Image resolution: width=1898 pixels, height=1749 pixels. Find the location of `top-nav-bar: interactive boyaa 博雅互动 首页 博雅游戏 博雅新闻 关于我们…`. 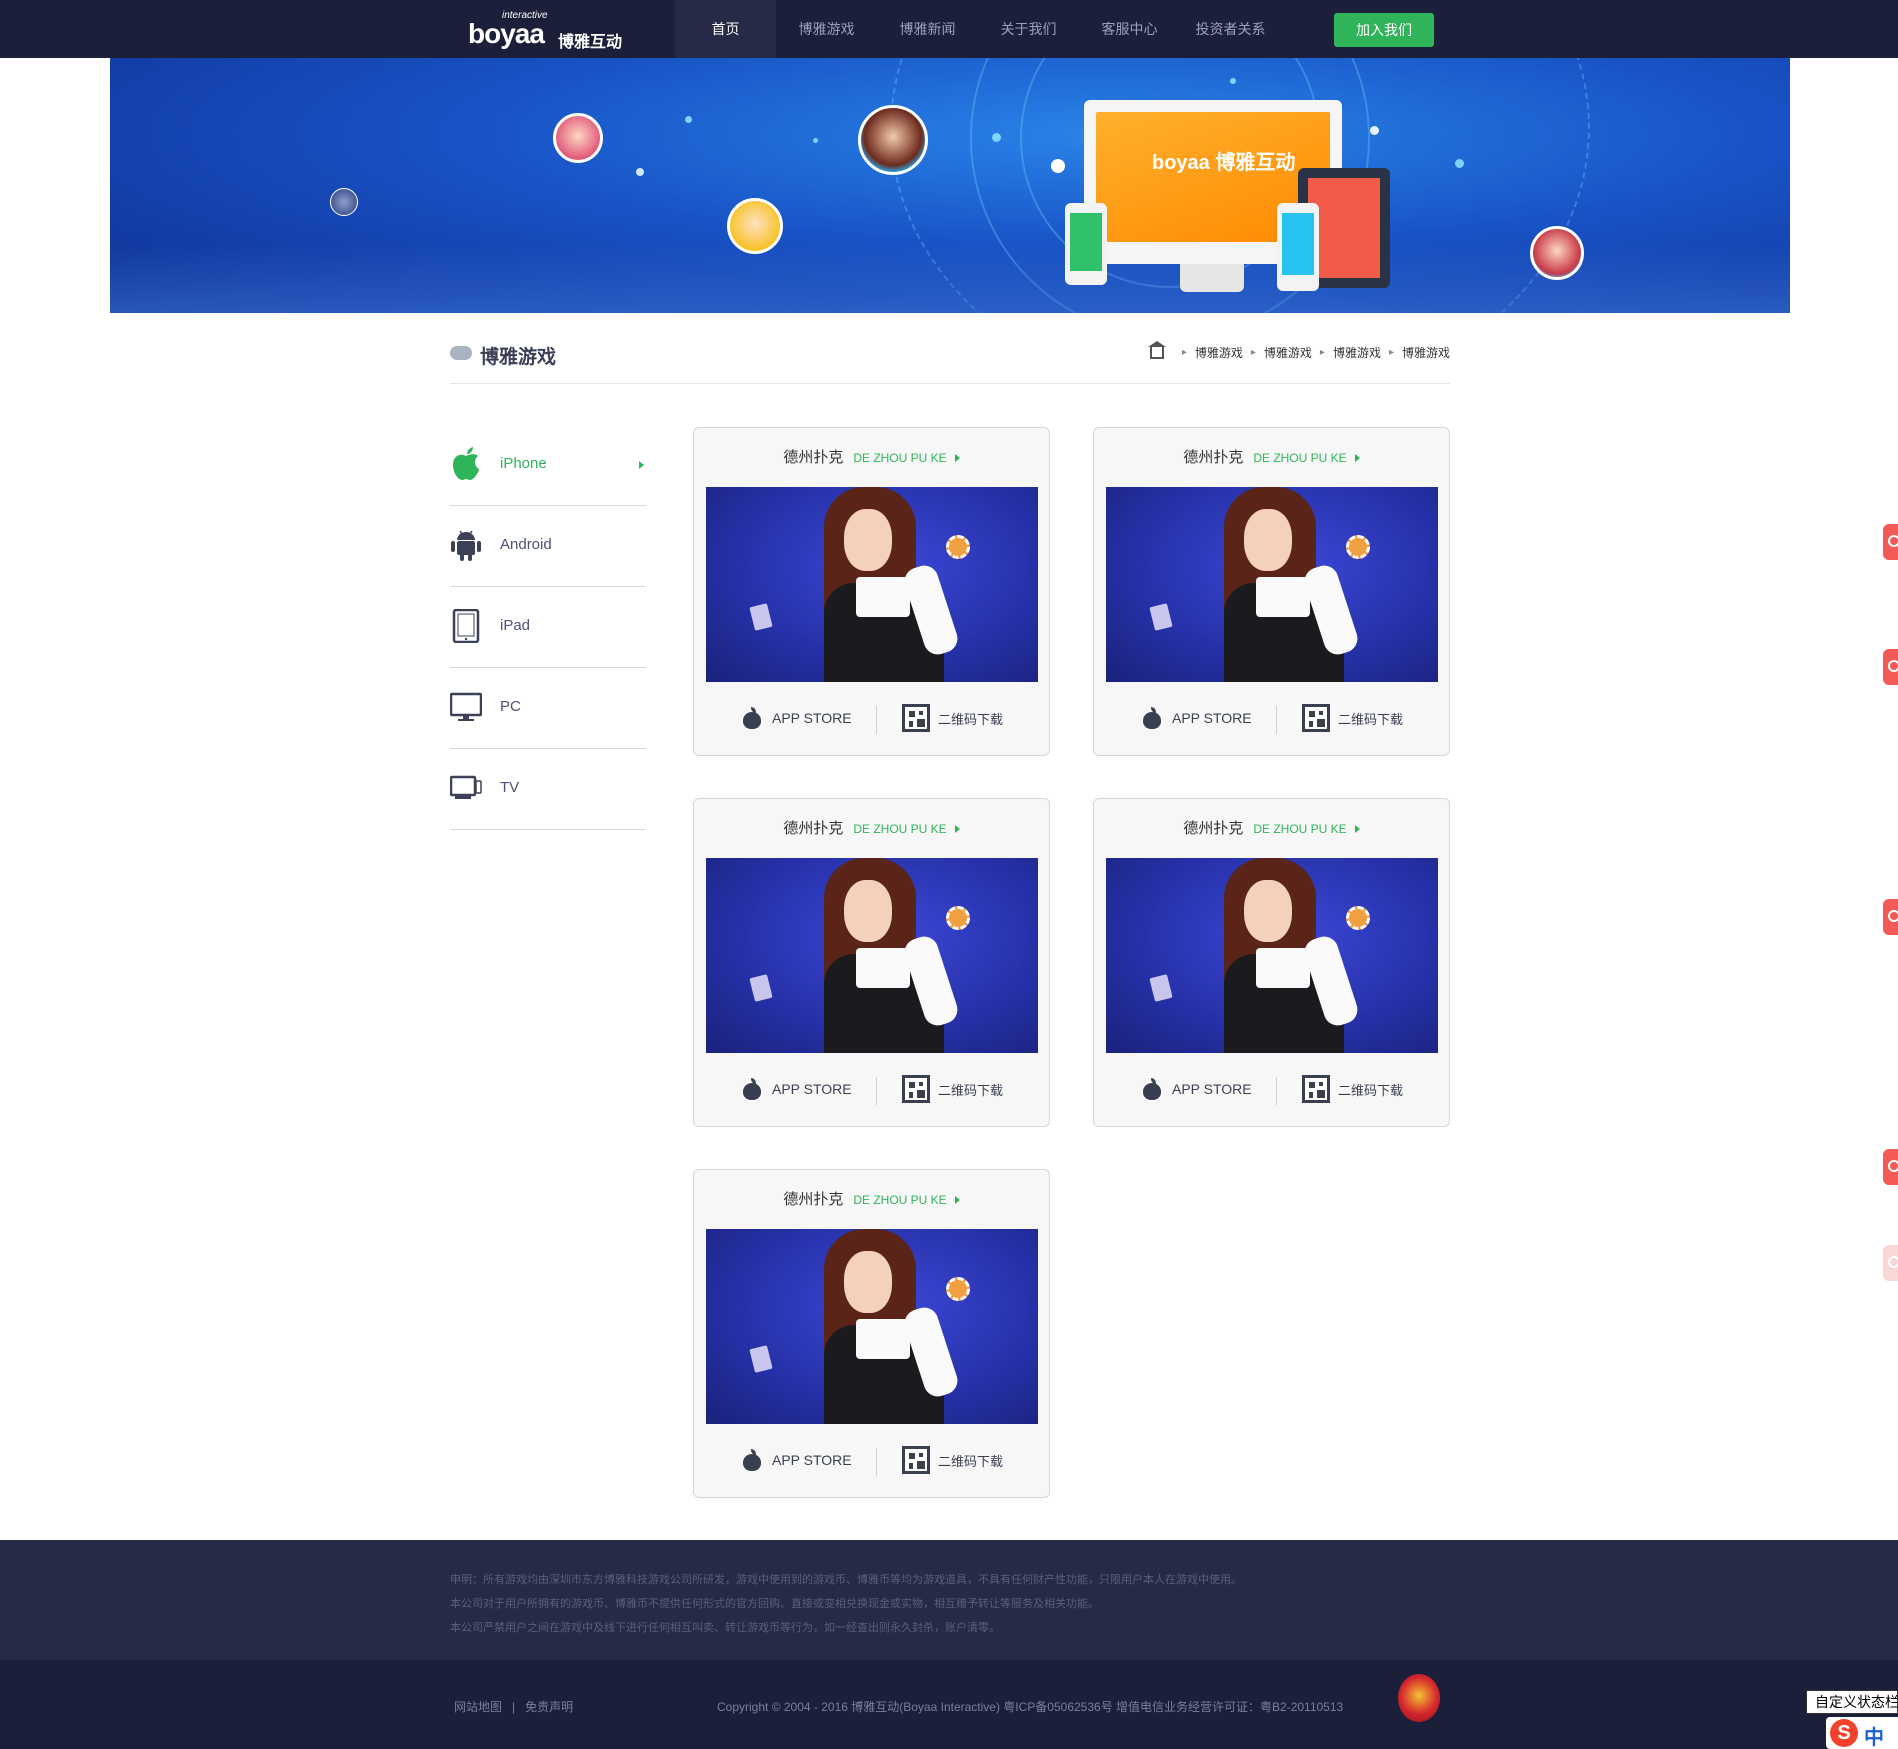

top-nav-bar: interactive boyaa 博雅互动 首页 博雅游戏 博雅新闻 关于我们… is located at coordinates (949, 29).